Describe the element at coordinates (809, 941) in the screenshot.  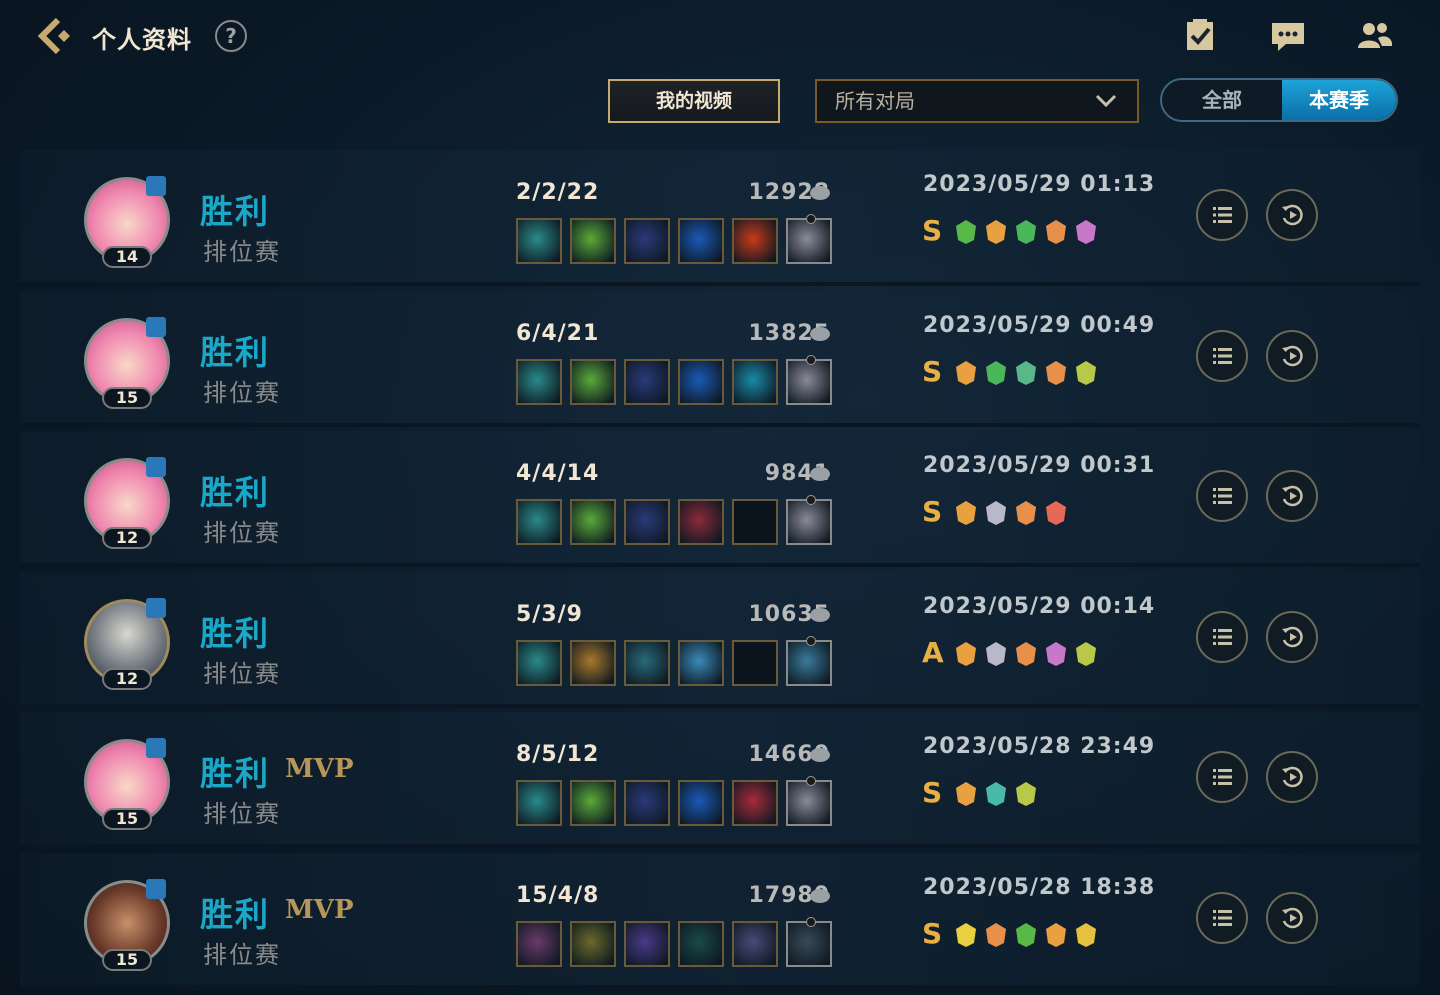
I see `trinket-orb-icon` at that location.